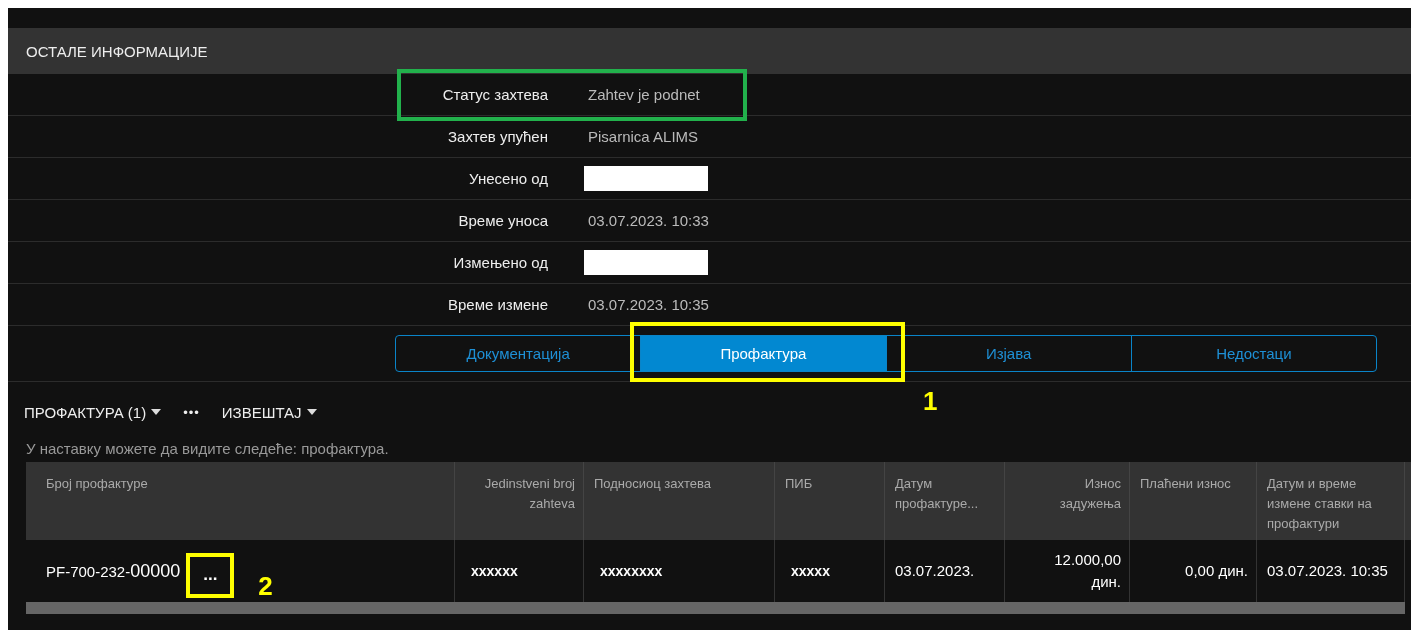 This screenshot has width=1411, height=630. Describe the element at coordinates (935, 571) in the screenshot. I see `table-cell-text: 03.07.2023.` at that location.